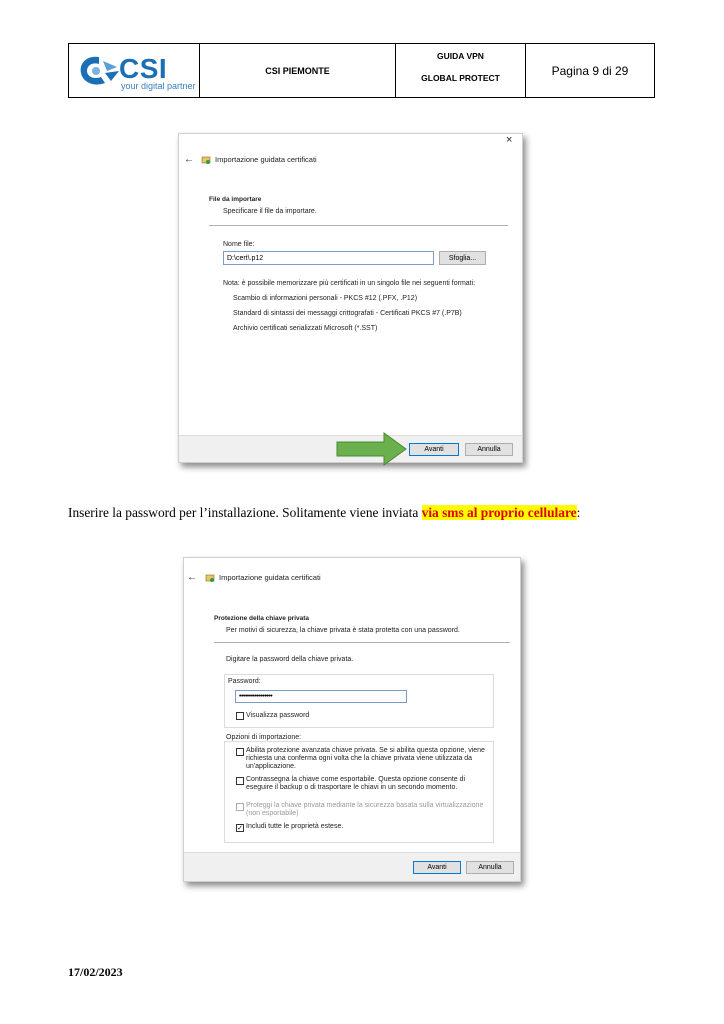 The height and width of the screenshot is (1024, 724). Describe the element at coordinates (137, 72) in the screenshot. I see `csi-logo: CSI your digital partner` at that location.